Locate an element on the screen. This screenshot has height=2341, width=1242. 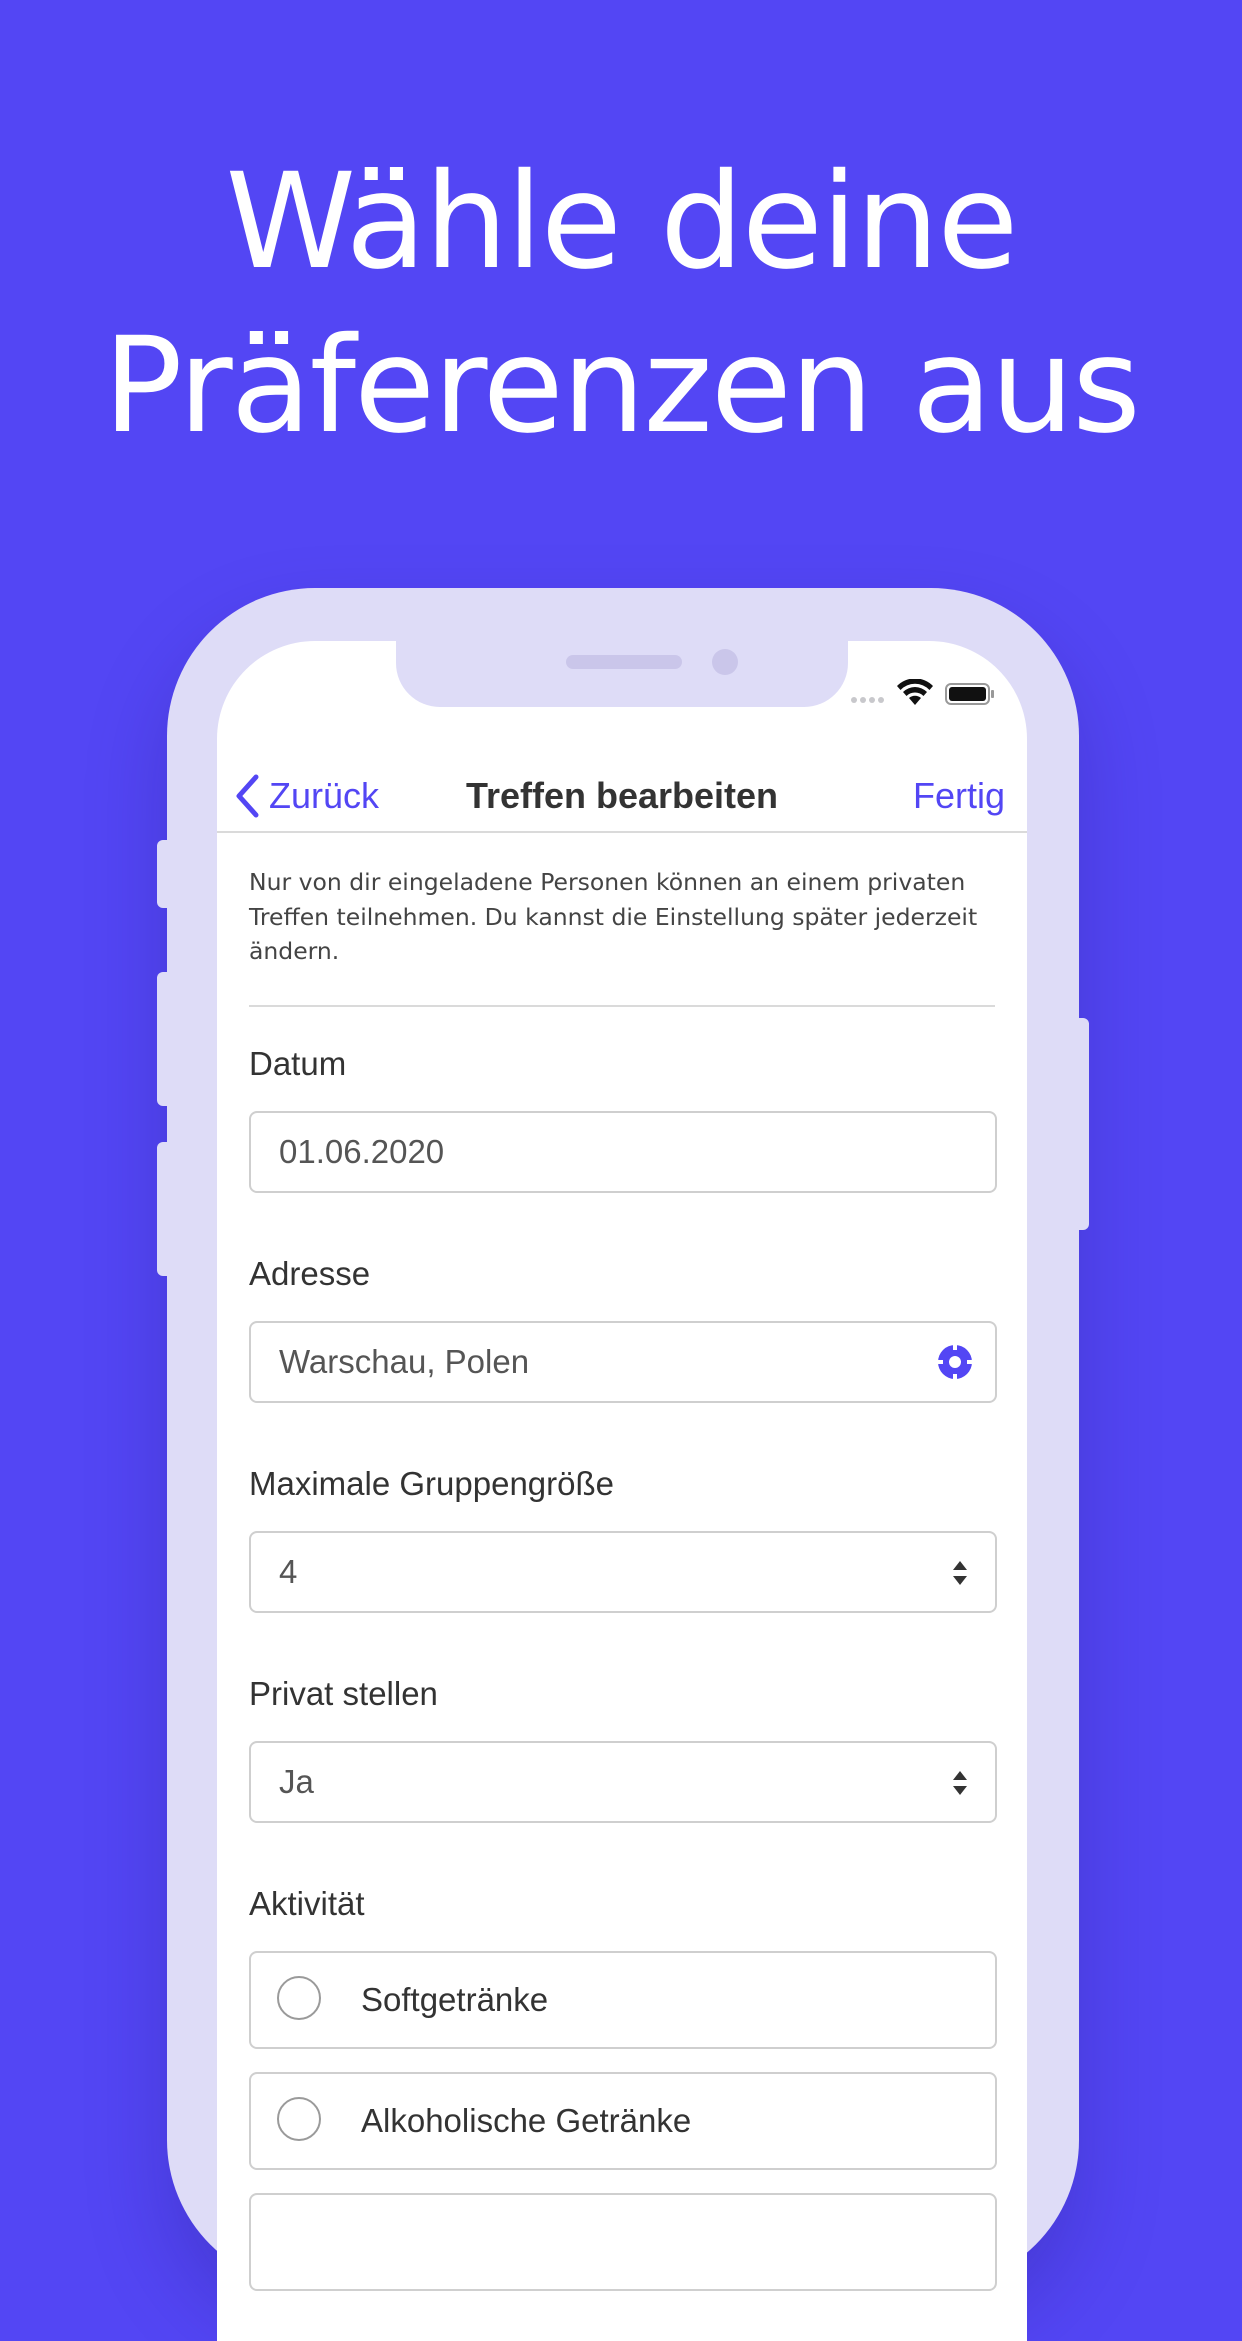
private-value: Ja is located at coordinates (296, 1781).